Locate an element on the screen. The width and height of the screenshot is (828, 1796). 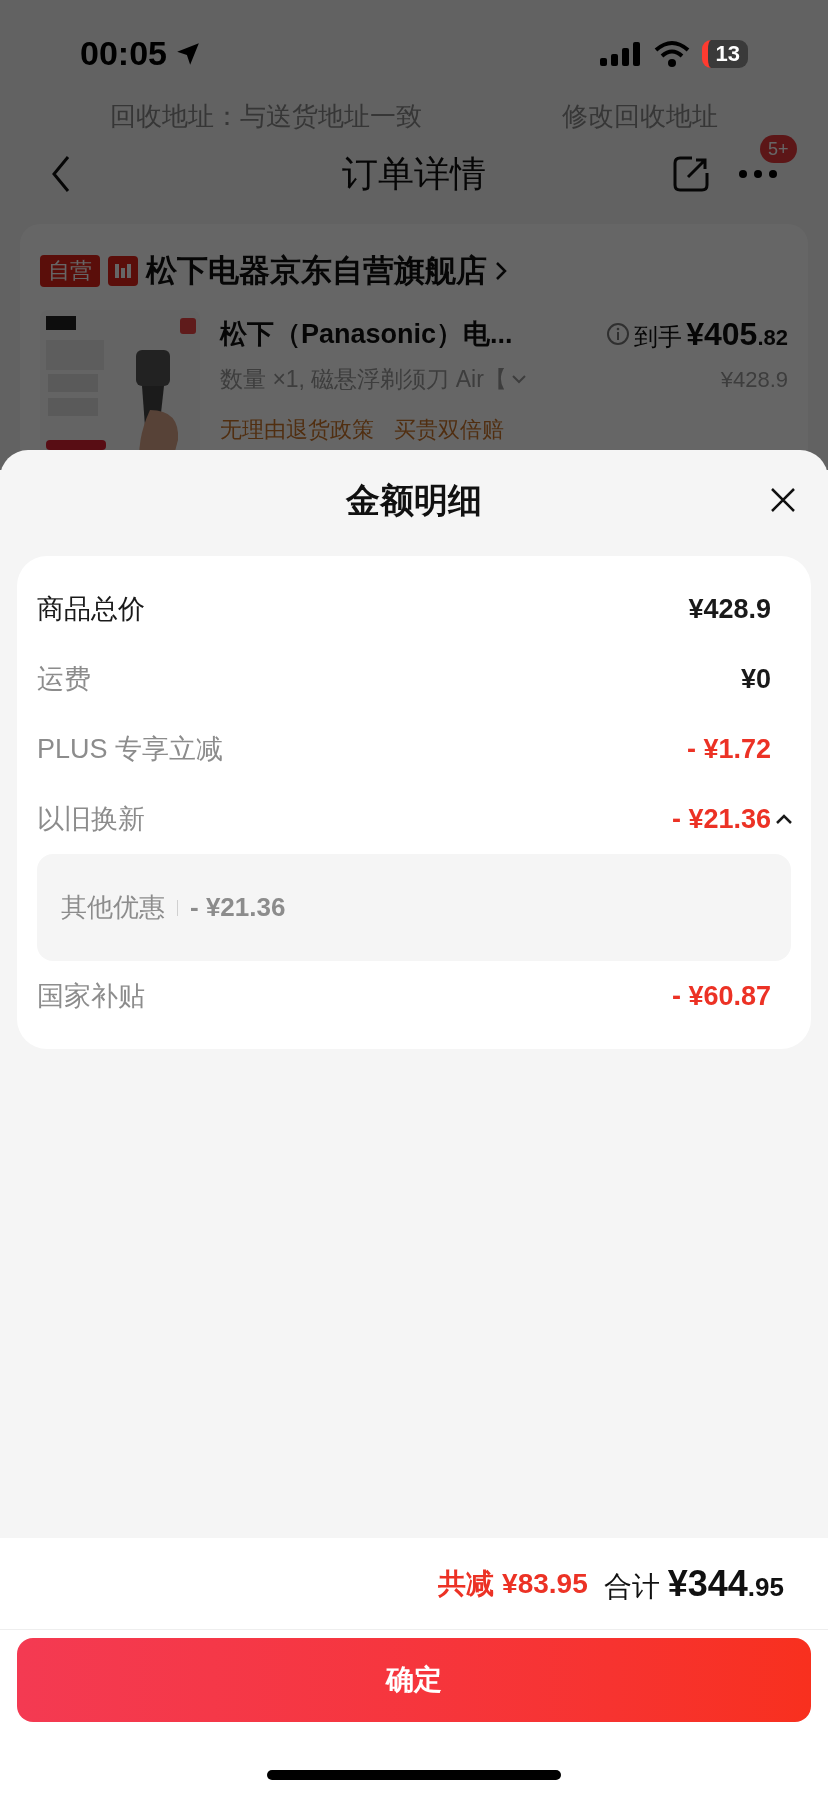
total-label: 合计 is located at coordinates (631, 1586).